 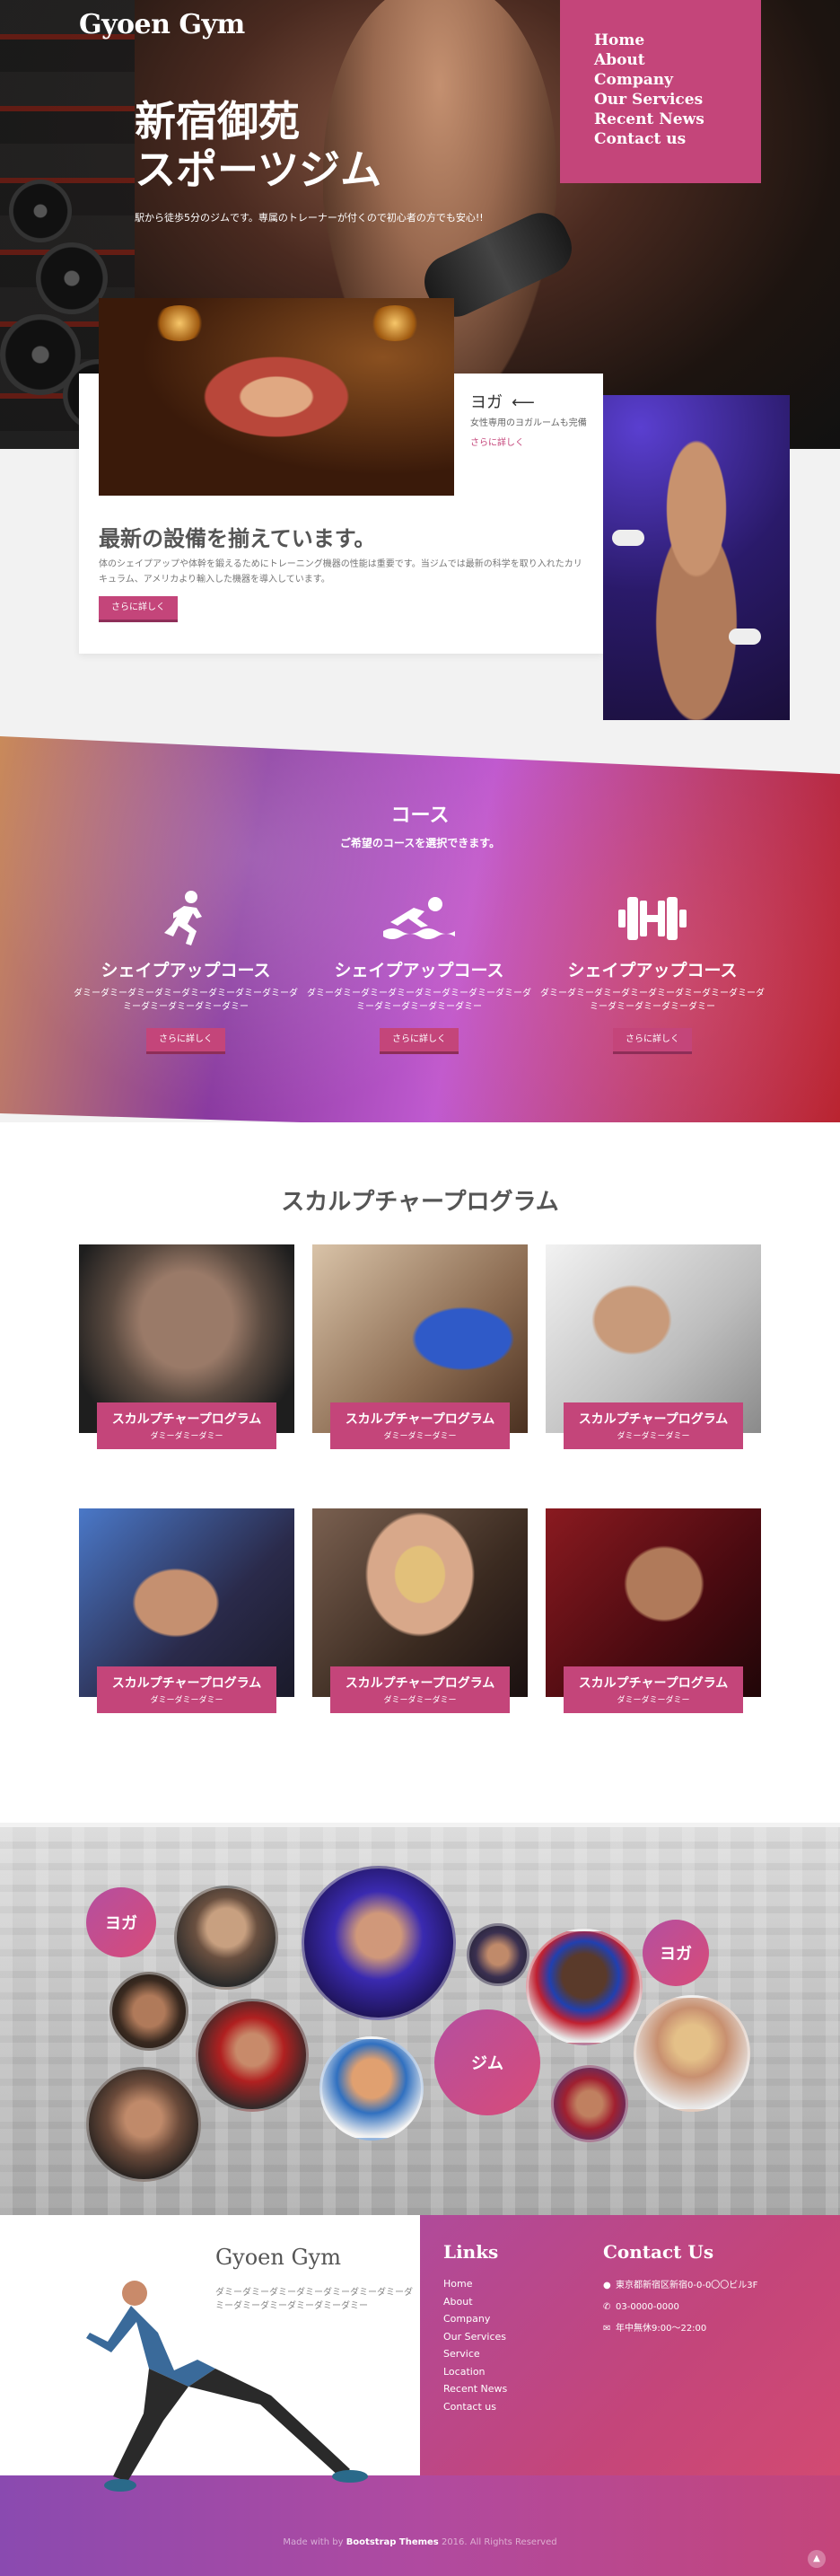 I want to click on courses-title: コース, so click(x=420, y=815).